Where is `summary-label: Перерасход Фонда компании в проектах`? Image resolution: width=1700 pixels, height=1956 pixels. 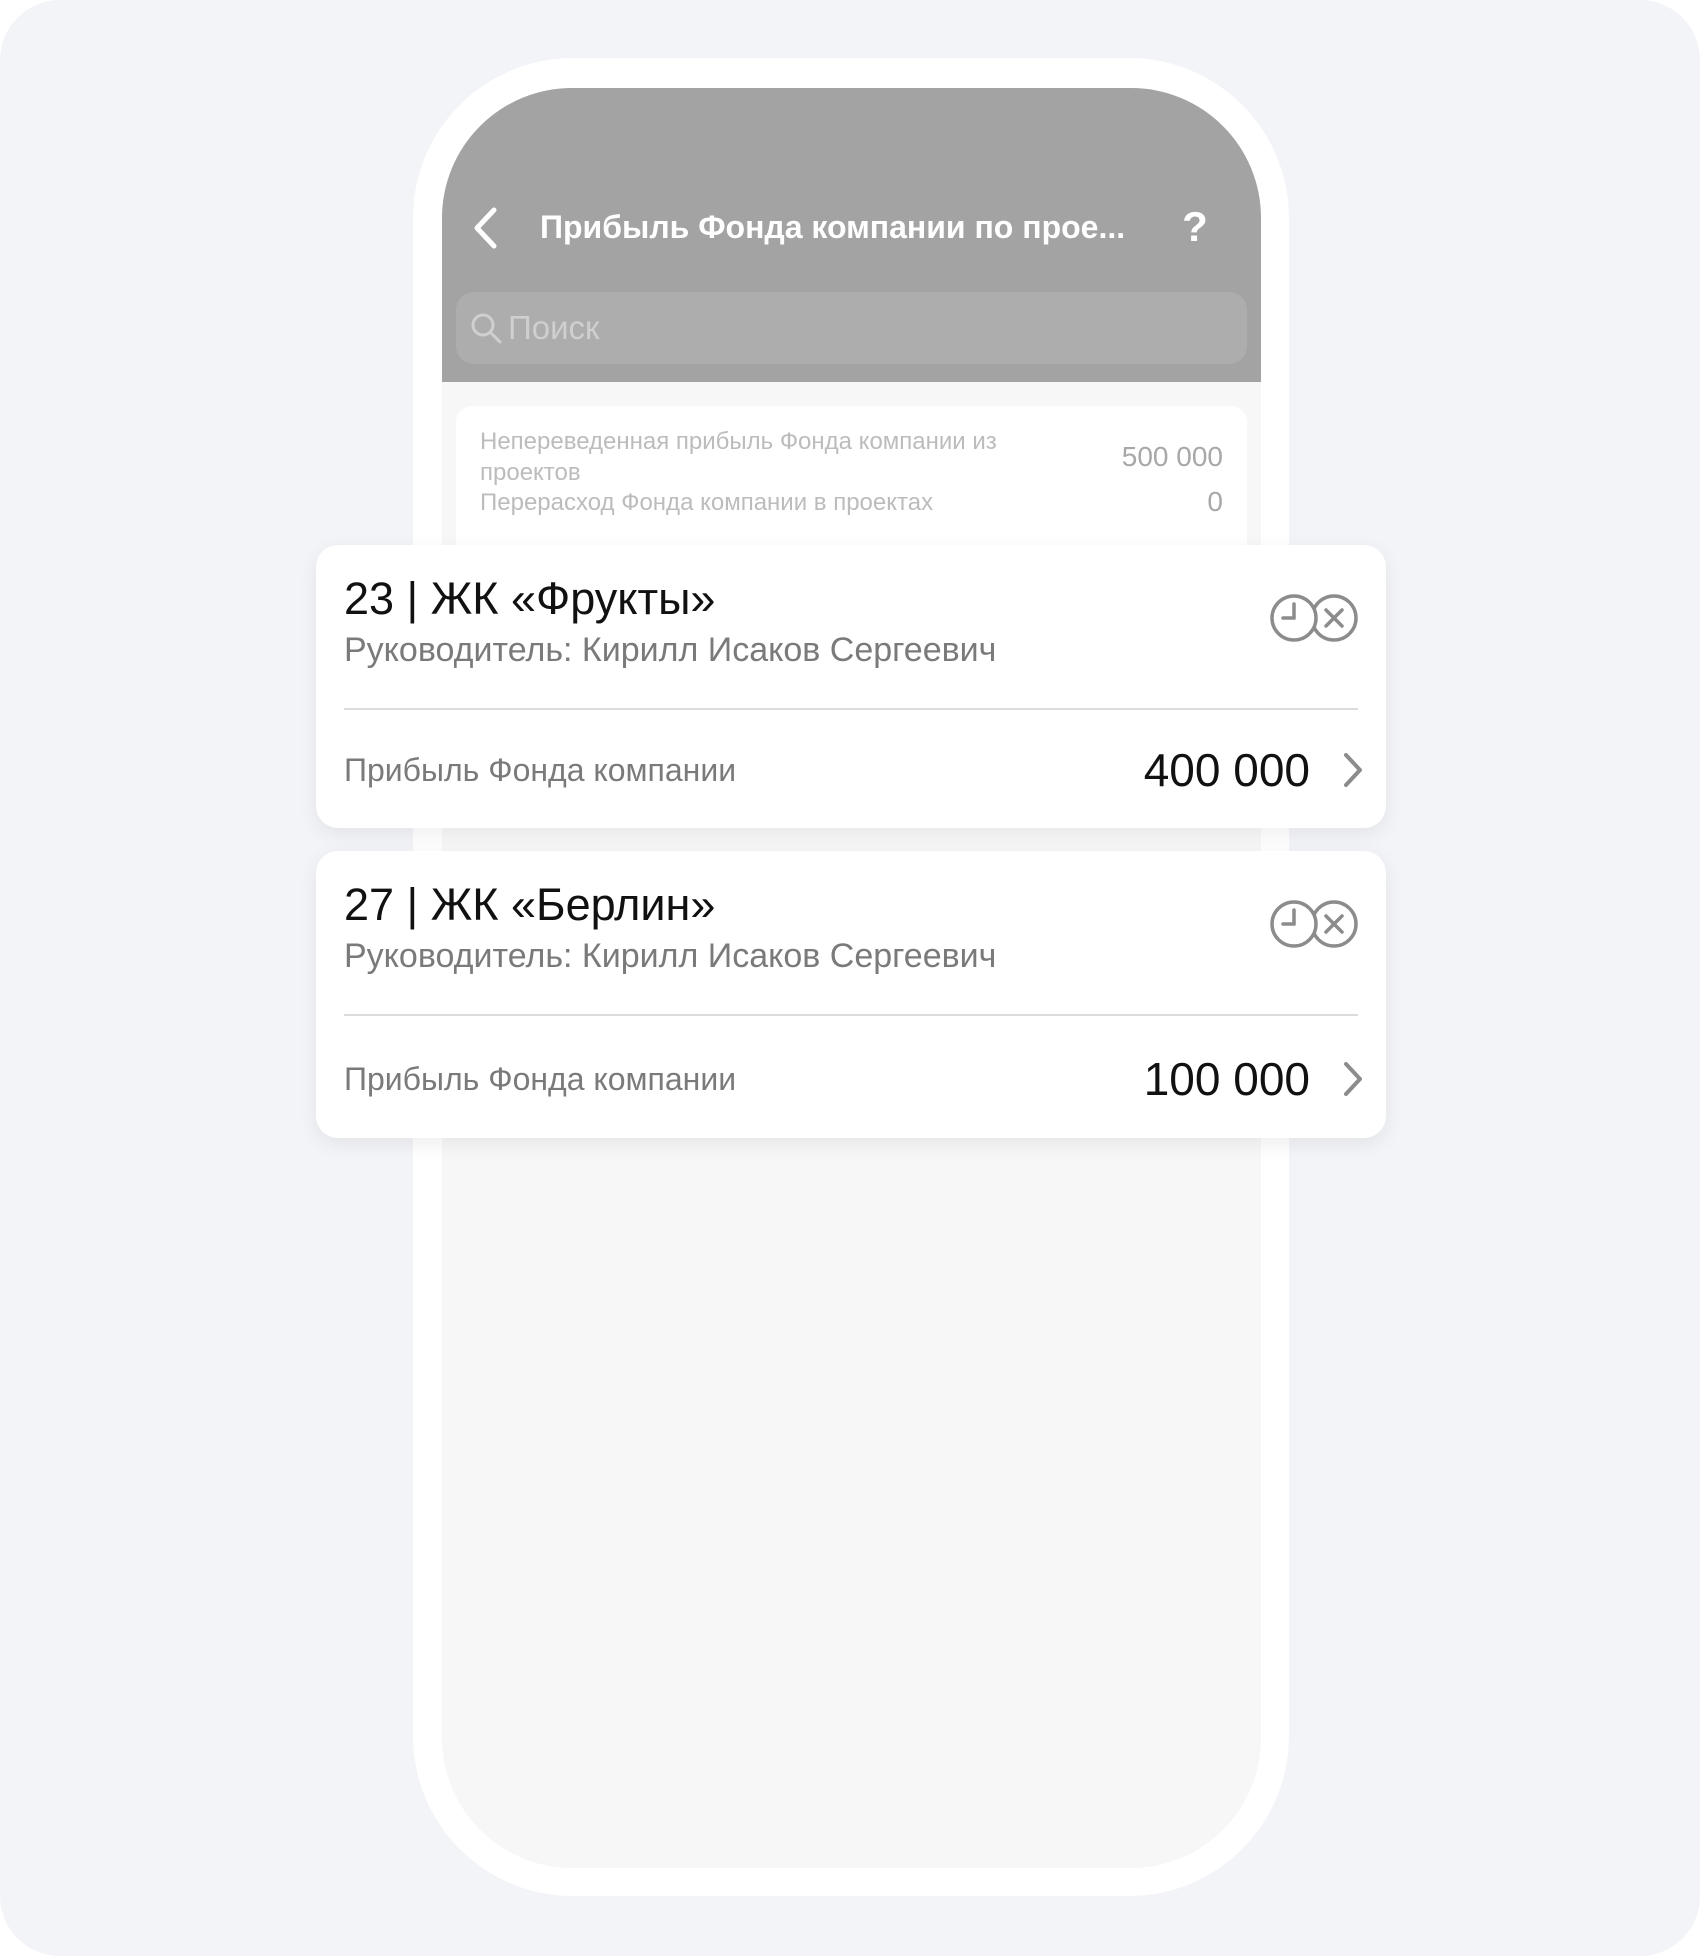 summary-label: Перерасход Фонда компании в проектах is located at coordinates (707, 502).